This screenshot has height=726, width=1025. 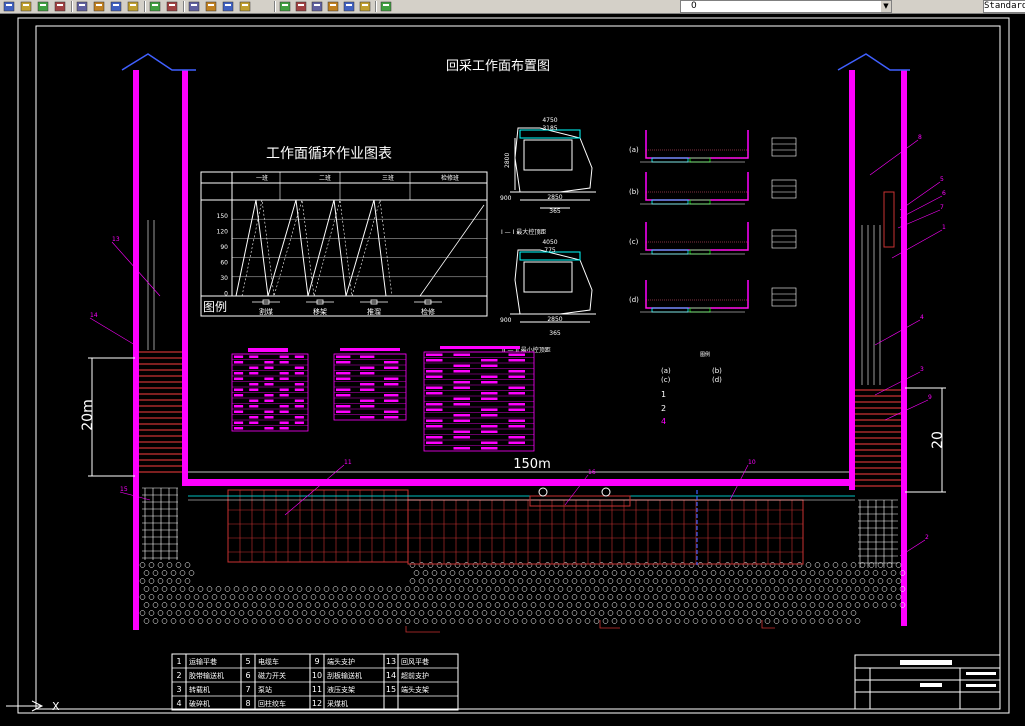 I want to click on parts-no: 4, so click(x=178, y=703).